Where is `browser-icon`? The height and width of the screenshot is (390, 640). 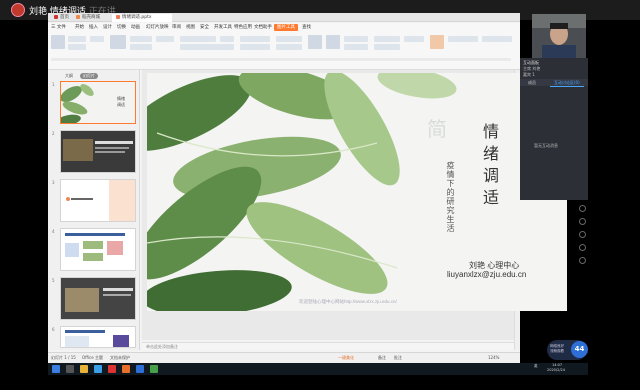 browser-icon is located at coordinates (98, 369).